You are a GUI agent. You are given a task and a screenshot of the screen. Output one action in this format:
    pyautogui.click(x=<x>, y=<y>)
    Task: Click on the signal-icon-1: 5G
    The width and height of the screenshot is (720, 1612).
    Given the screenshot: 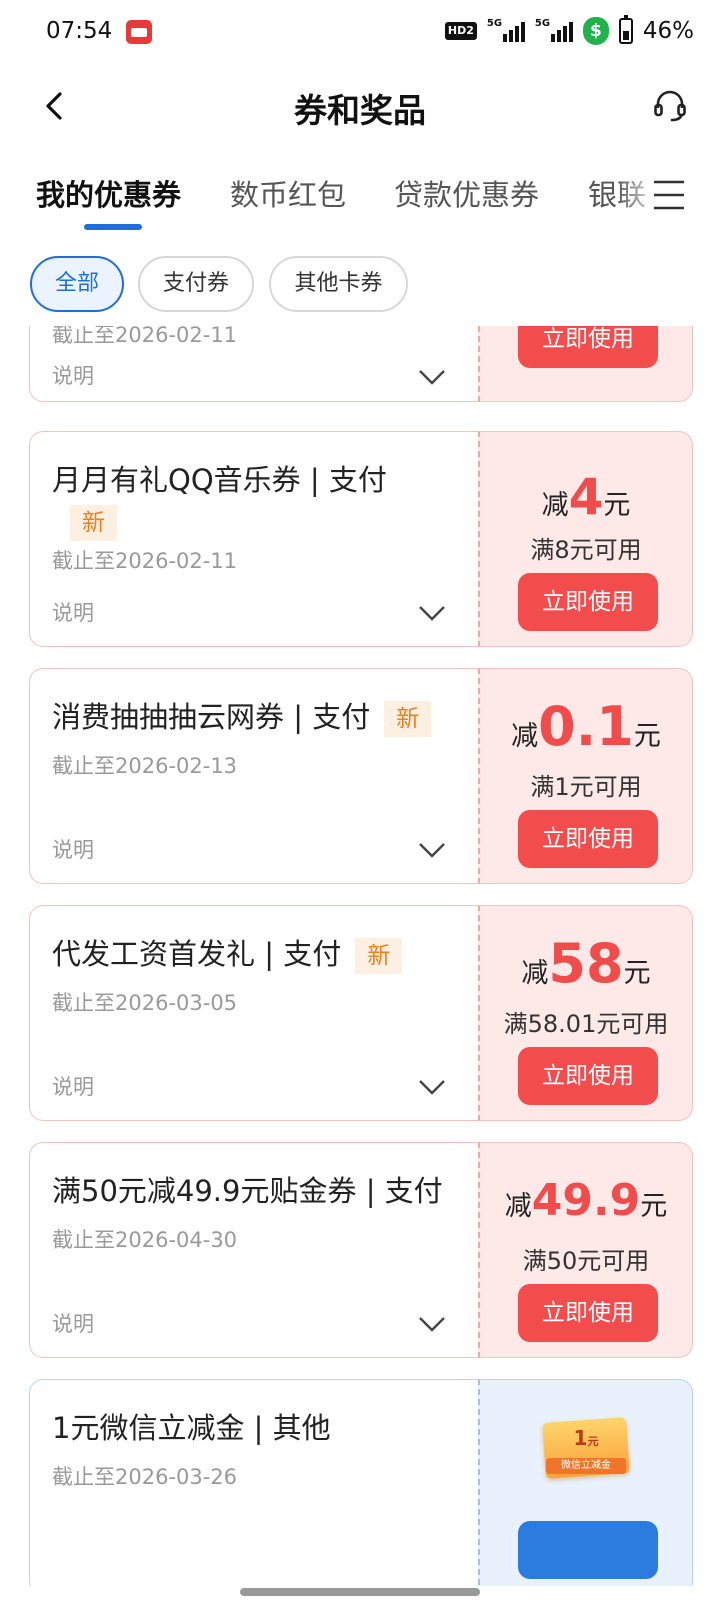 What is the action you would take?
    pyautogui.click(x=506, y=30)
    